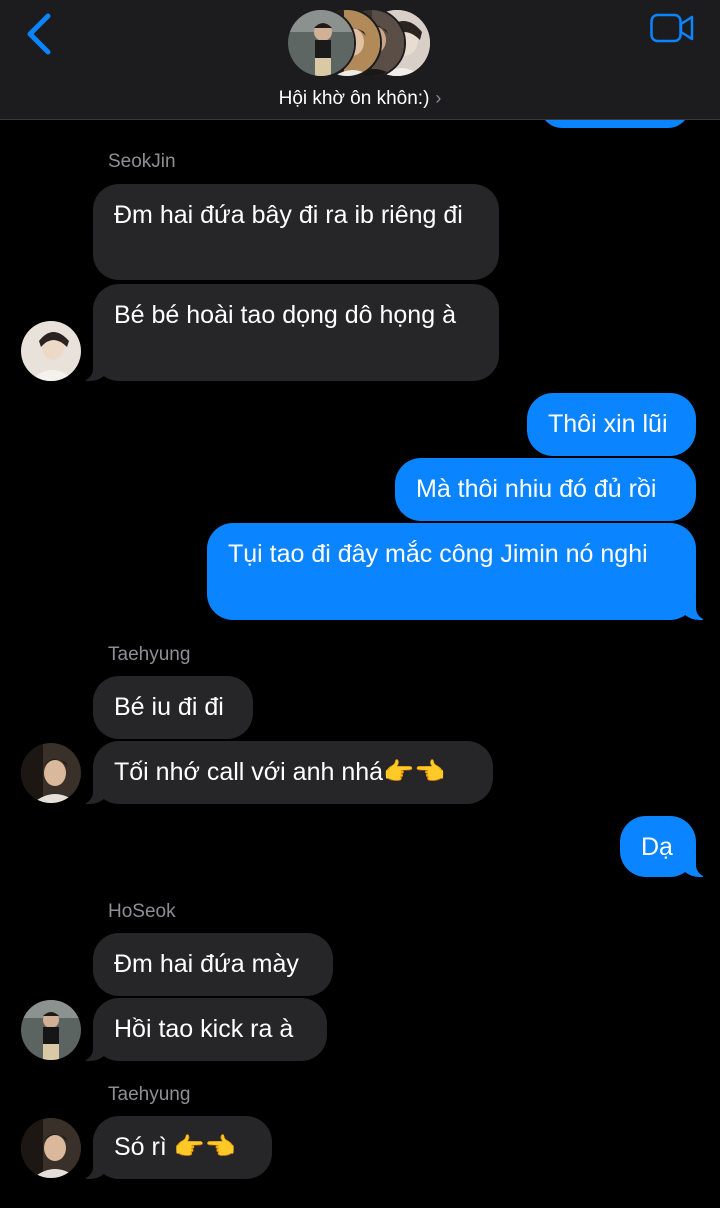 Image resolution: width=720 pixels, height=1208 pixels. I want to click on video-call-button, so click(672, 28).